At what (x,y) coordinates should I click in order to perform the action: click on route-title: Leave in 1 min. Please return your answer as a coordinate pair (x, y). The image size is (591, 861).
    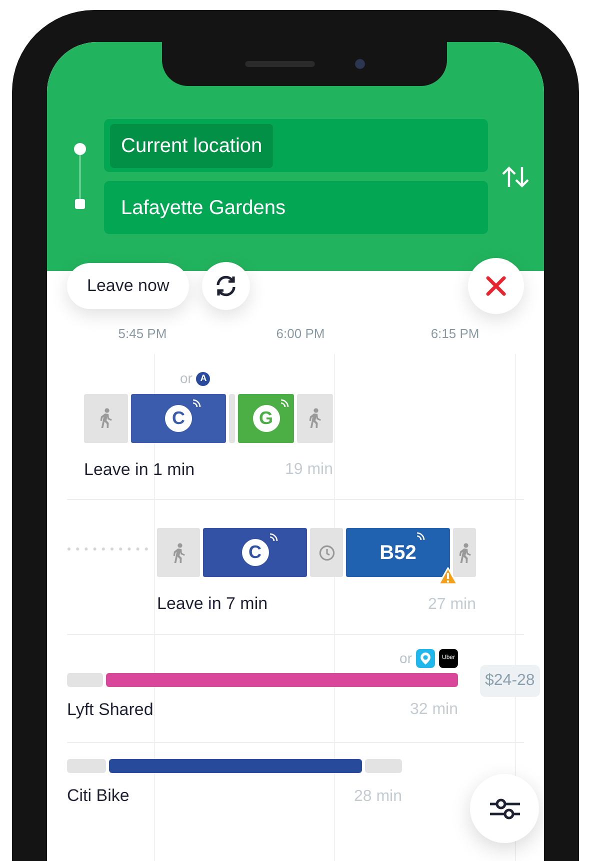
    Looking at the image, I should click on (139, 469).